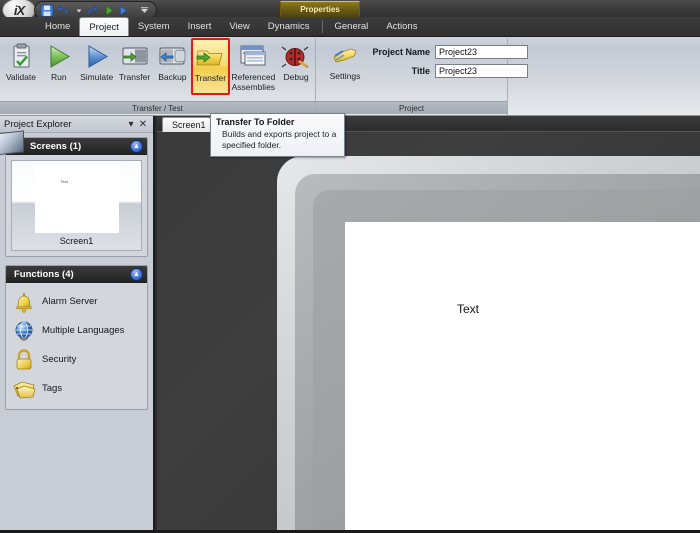  Describe the element at coordinates (64, 181) in the screenshot. I see `screen-thumbnail-text: Text` at that location.